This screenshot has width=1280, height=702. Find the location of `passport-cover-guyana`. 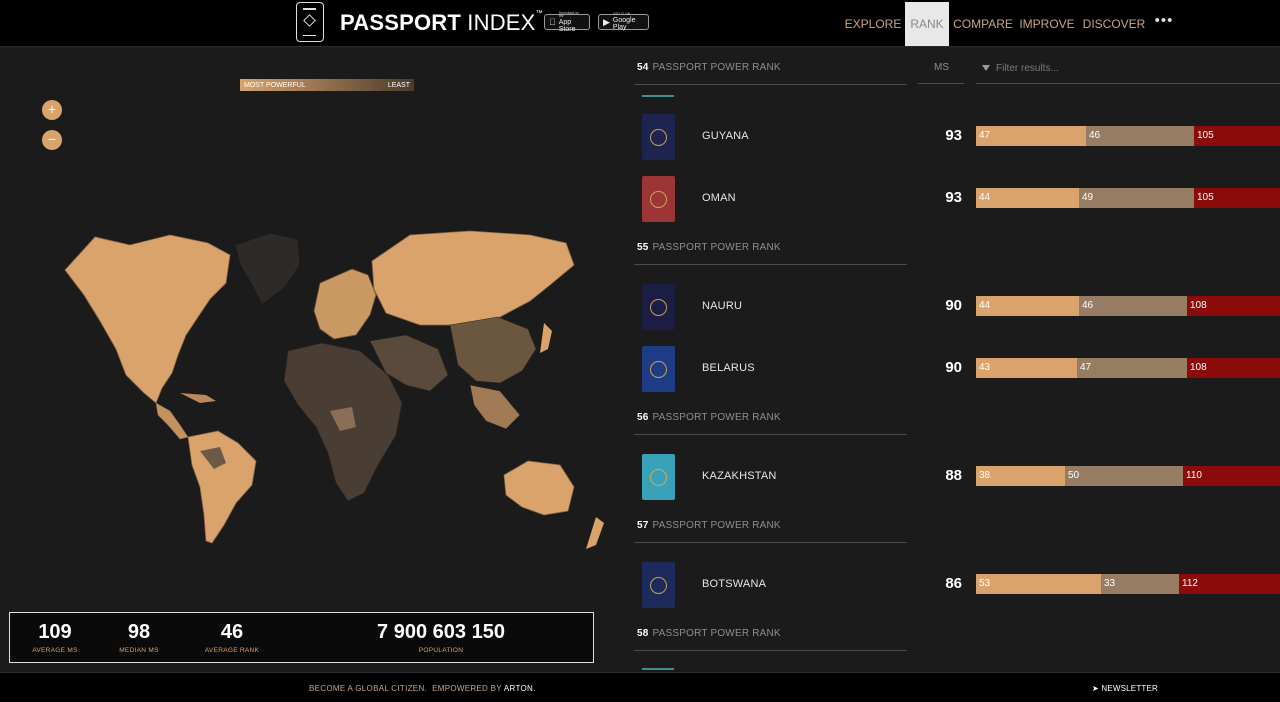

passport-cover-guyana is located at coordinates (658, 137).